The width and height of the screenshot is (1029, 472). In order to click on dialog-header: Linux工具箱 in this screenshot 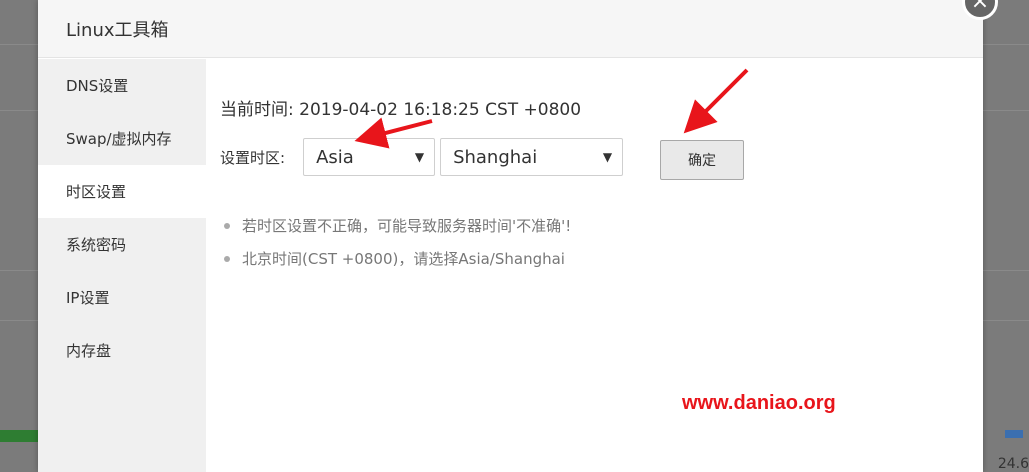, I will do `click(510, 29)`.